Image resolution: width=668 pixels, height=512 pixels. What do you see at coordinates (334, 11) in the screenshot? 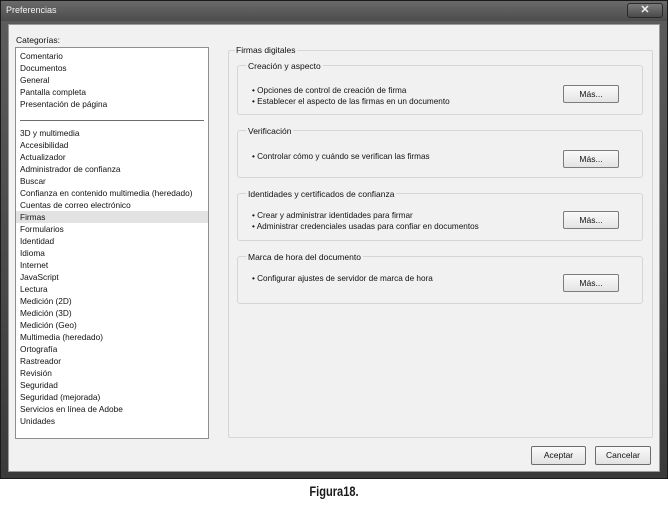
I see `title-bar: Preferencias ✕` at bounding box center [334, 11].